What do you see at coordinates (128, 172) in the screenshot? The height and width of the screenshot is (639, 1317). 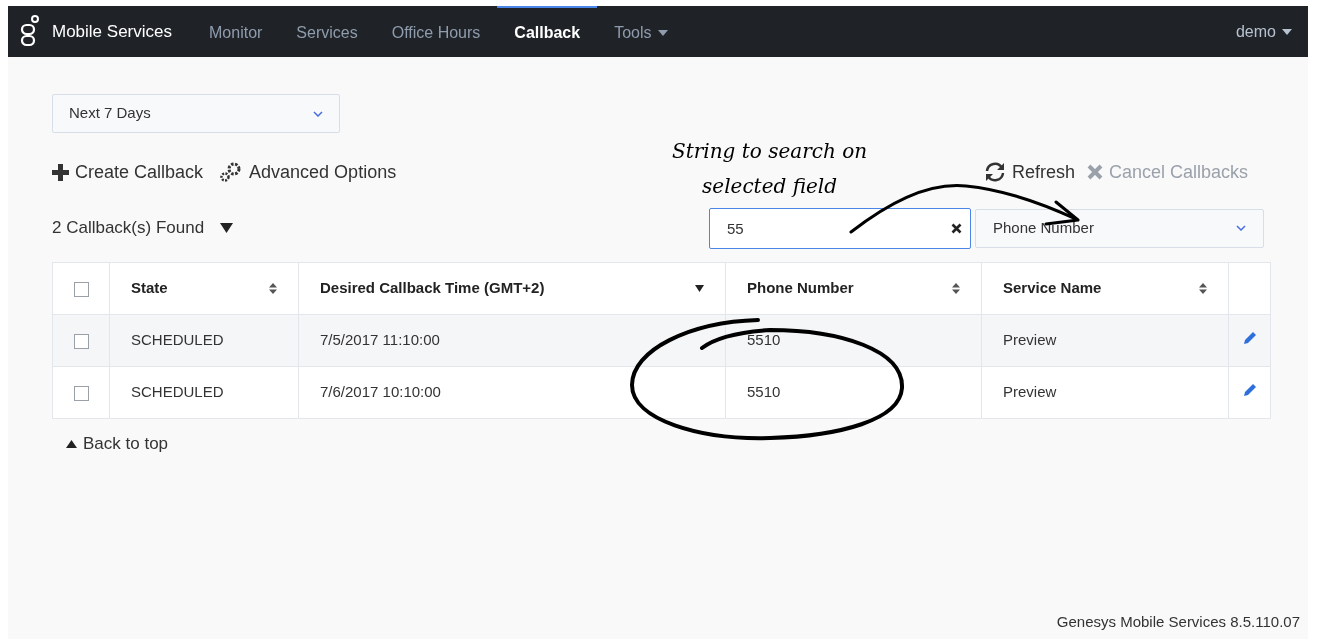 I see `create-button: Create Callback` at bounding box center [128, 172].